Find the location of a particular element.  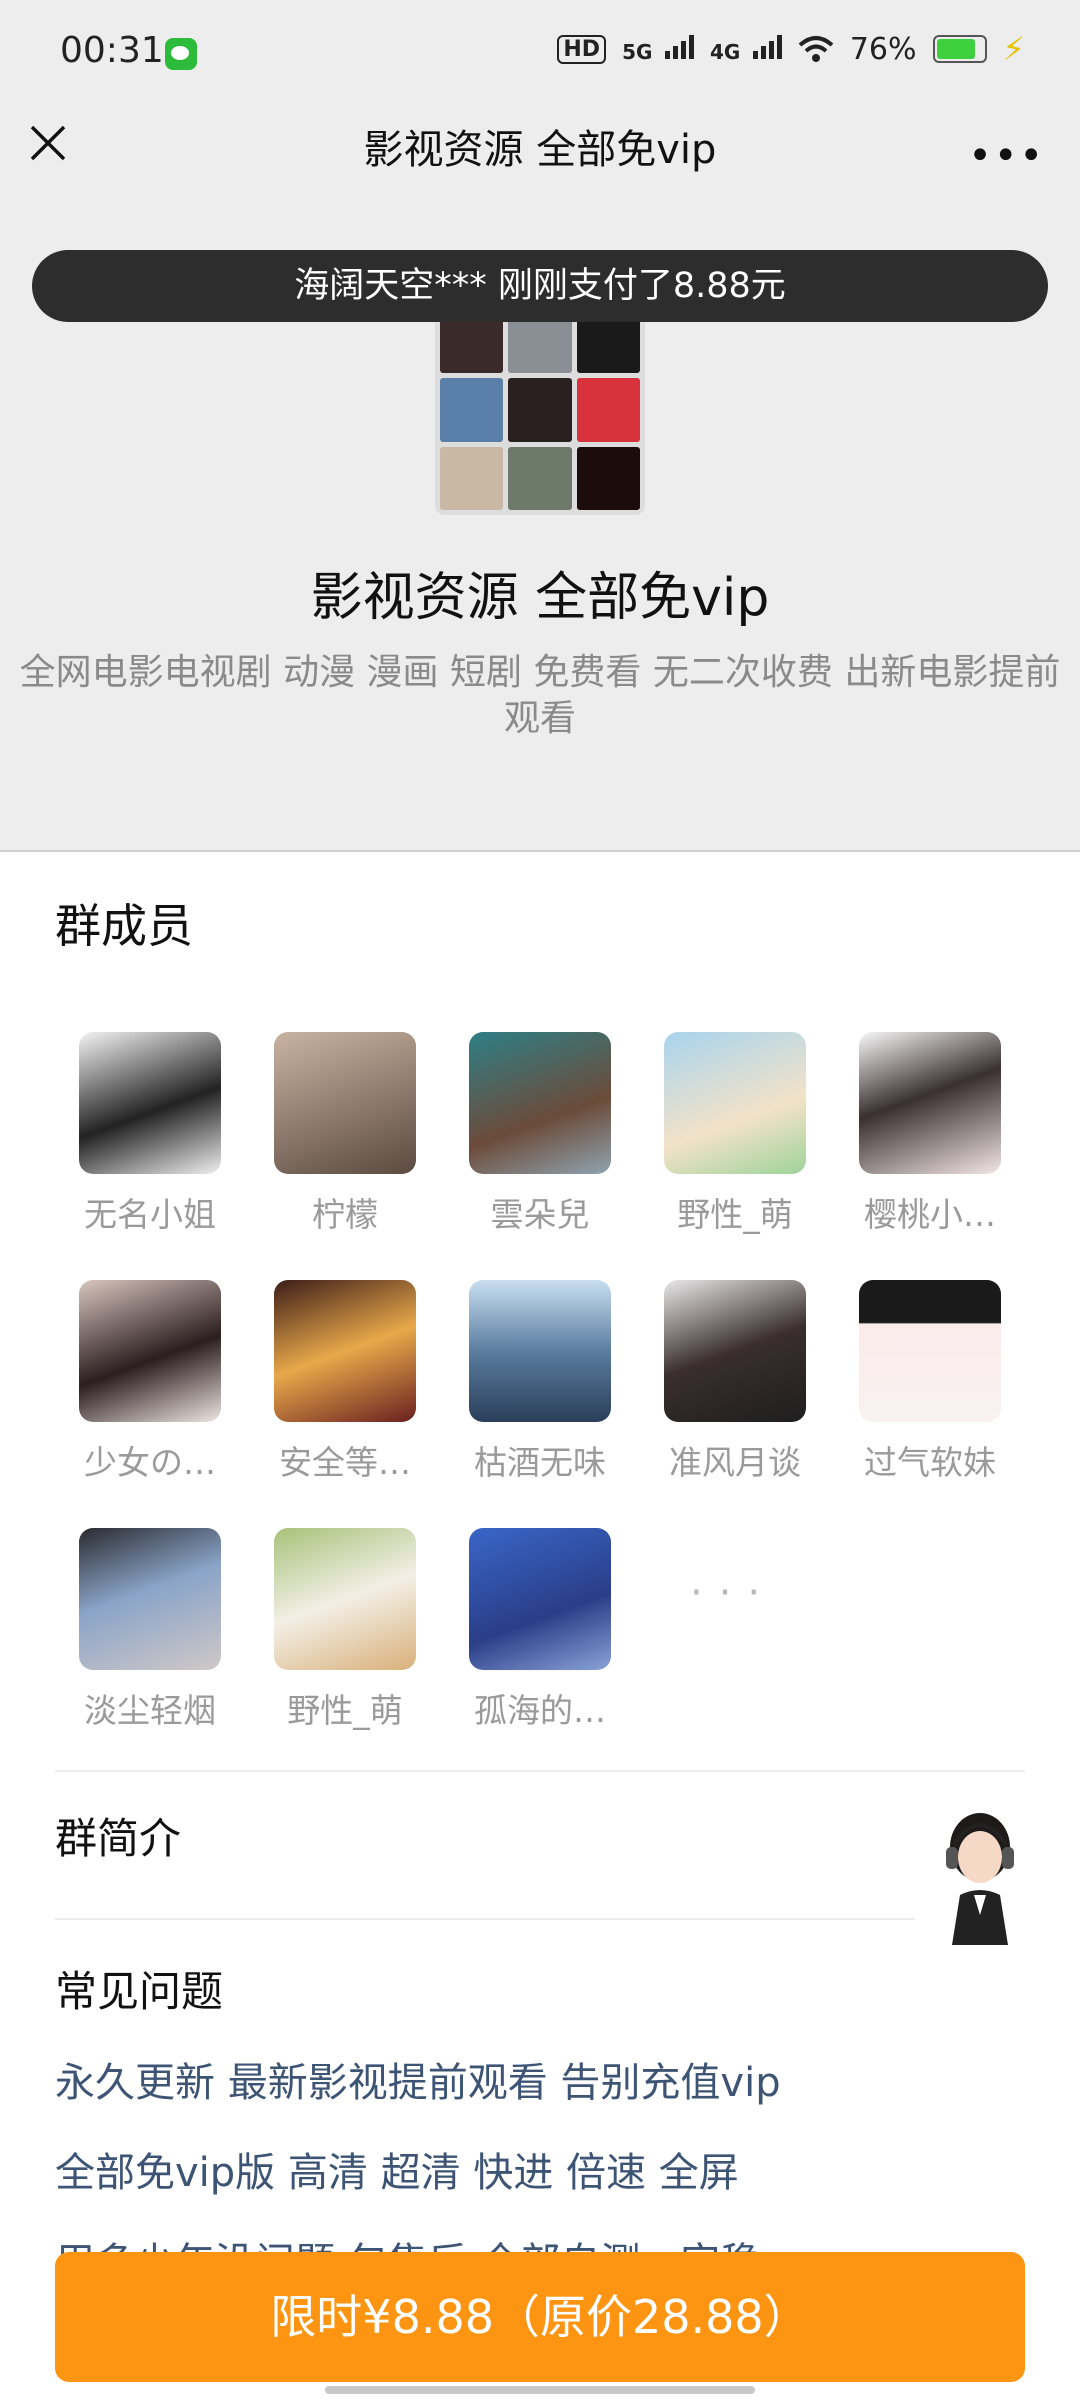

buy-button: 限时¥8.88（原价28.88） is located at coordinates (540, 2317).